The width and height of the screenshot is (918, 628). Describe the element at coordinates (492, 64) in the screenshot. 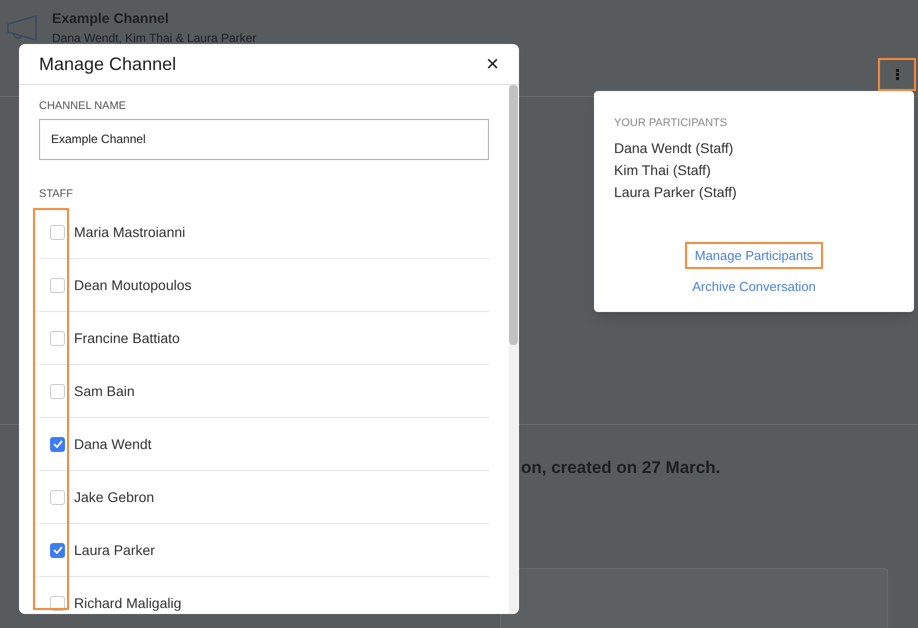

I see `close-button: ×` at that location.